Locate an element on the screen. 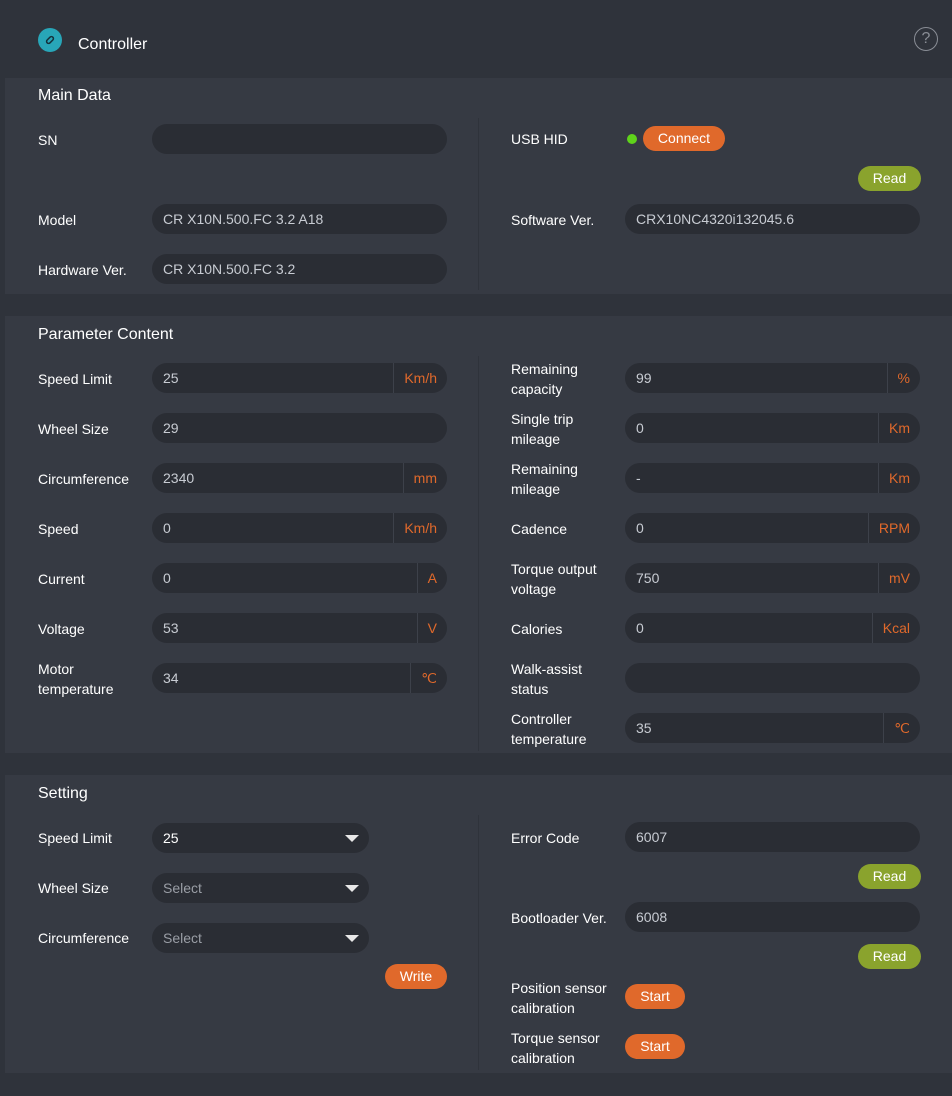  software-ver-field: CRX10NC4320i132045.6 is located at coordinates (772, 219).